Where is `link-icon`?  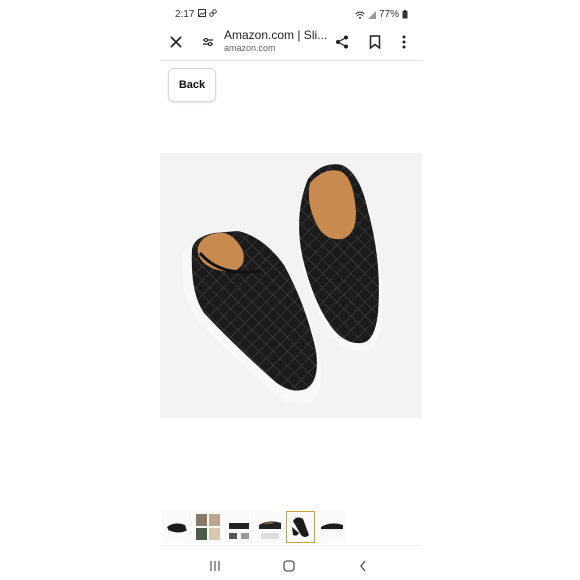
link-icon is located at coordinates (213, 13).